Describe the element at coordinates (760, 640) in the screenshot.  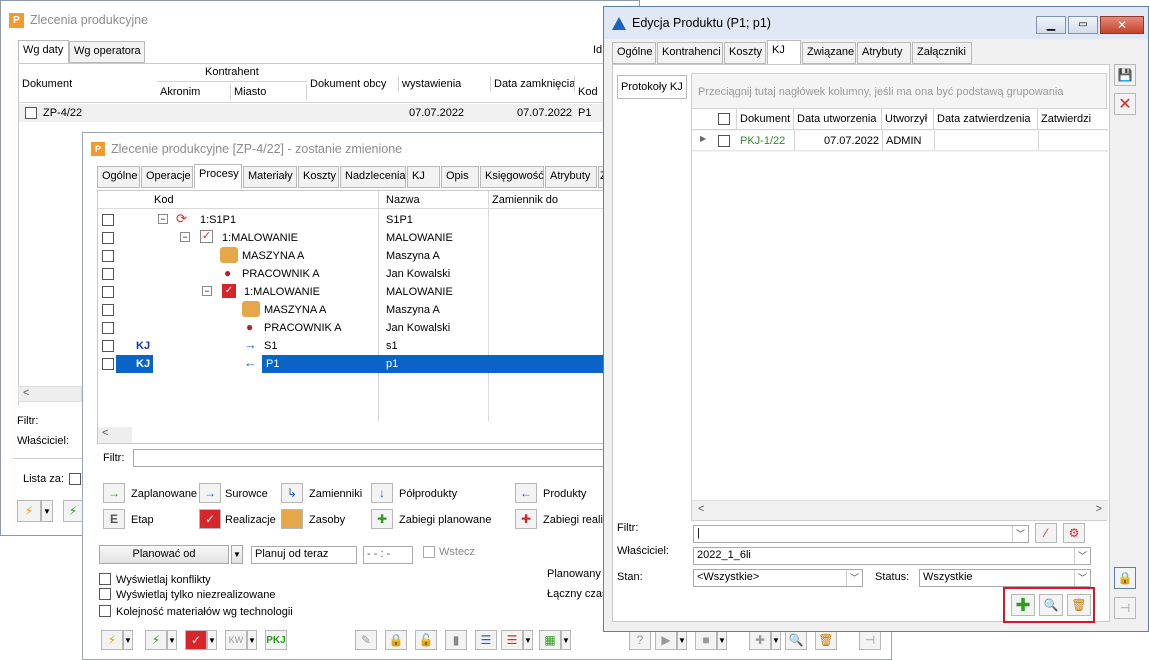
I see `add-gray-icon: ✚` at that location.